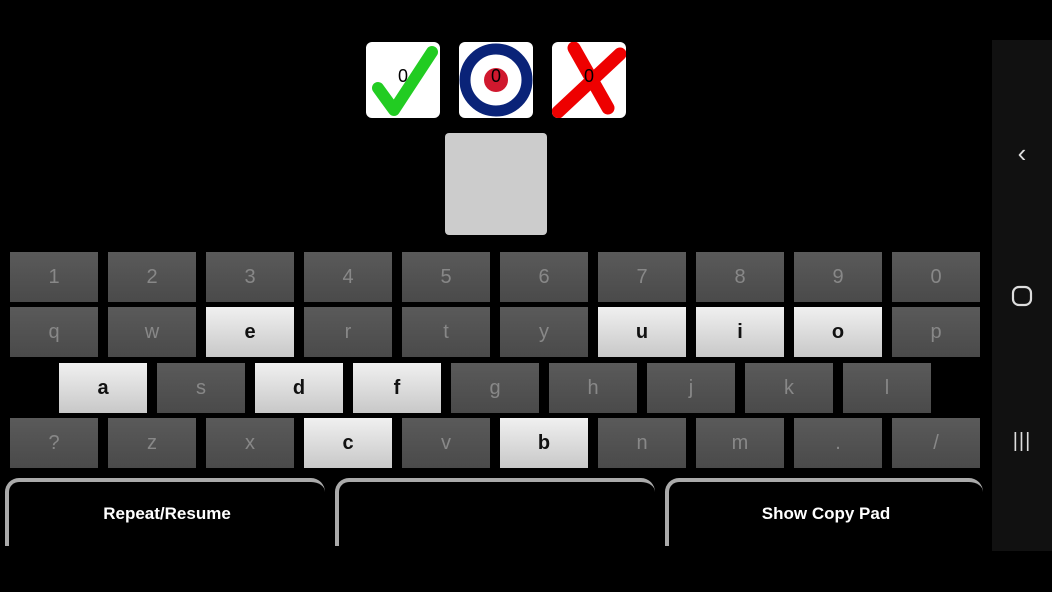 The image size is (1052, 592). What do you see at coordinates (54, 332) in the screenshot?
I see `key-q: q` at bounding box center [54, 332].